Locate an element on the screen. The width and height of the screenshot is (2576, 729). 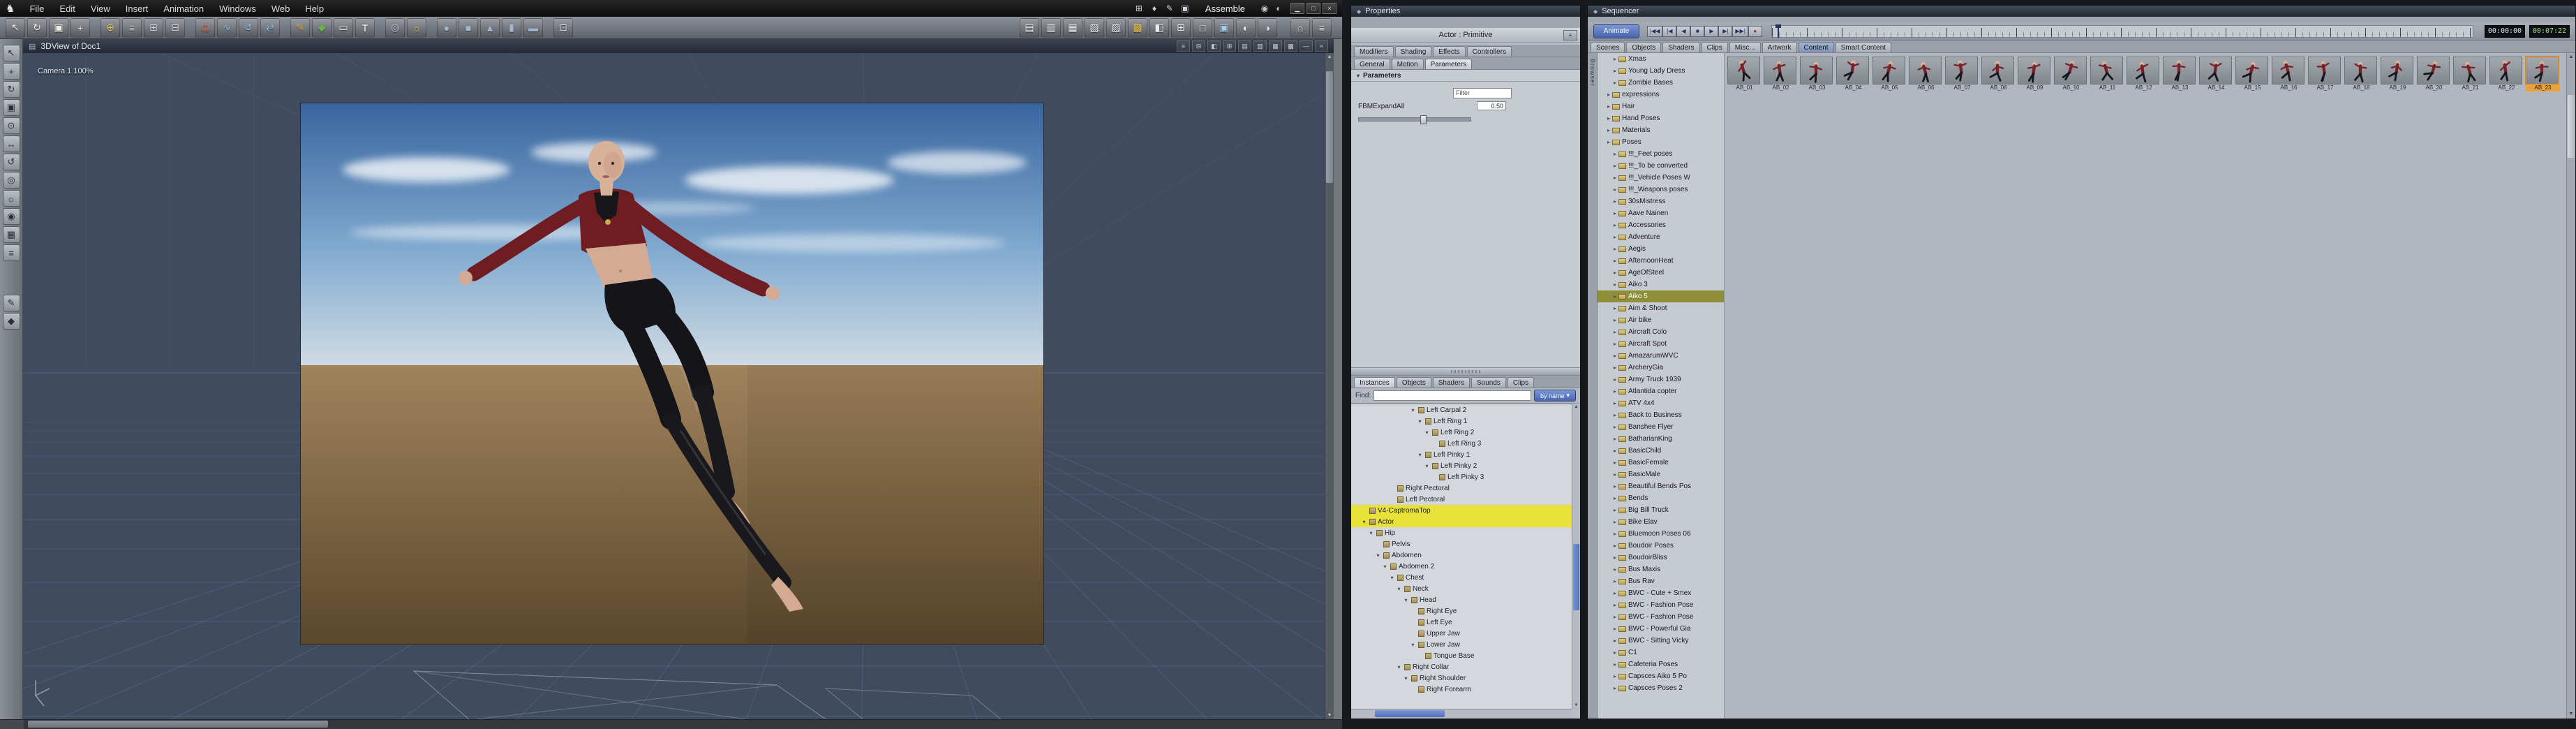
select-tool: ↖ is located at coordinates (11, 53).